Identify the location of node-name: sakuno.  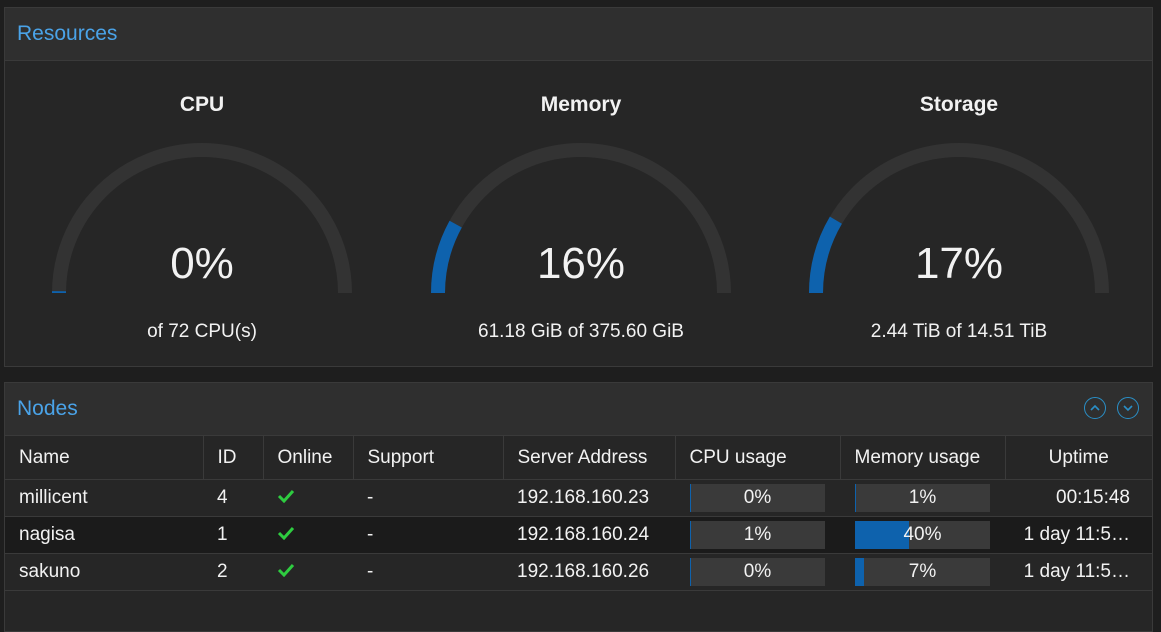
(104, 572).